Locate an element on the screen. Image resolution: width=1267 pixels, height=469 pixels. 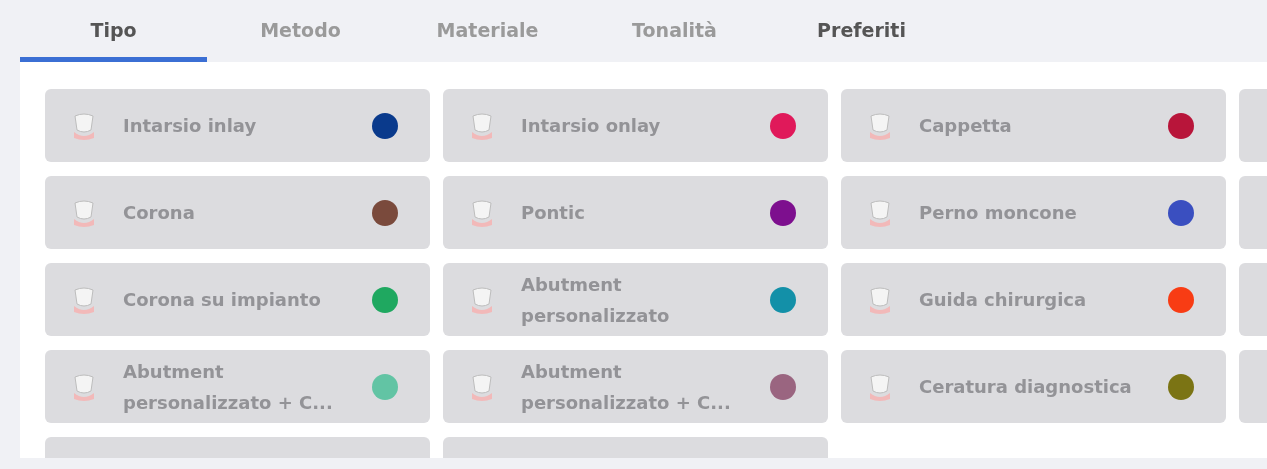
type-card: Perno moncone is located at coordinates (1033, 212).